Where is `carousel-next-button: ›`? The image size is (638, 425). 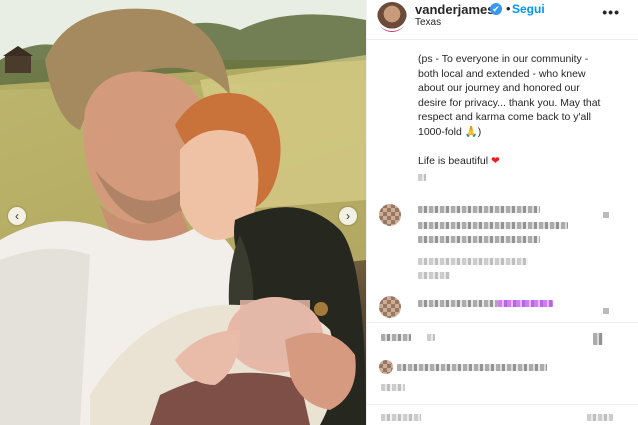
carousel-next-button: › is located at coordinates (348, 216).